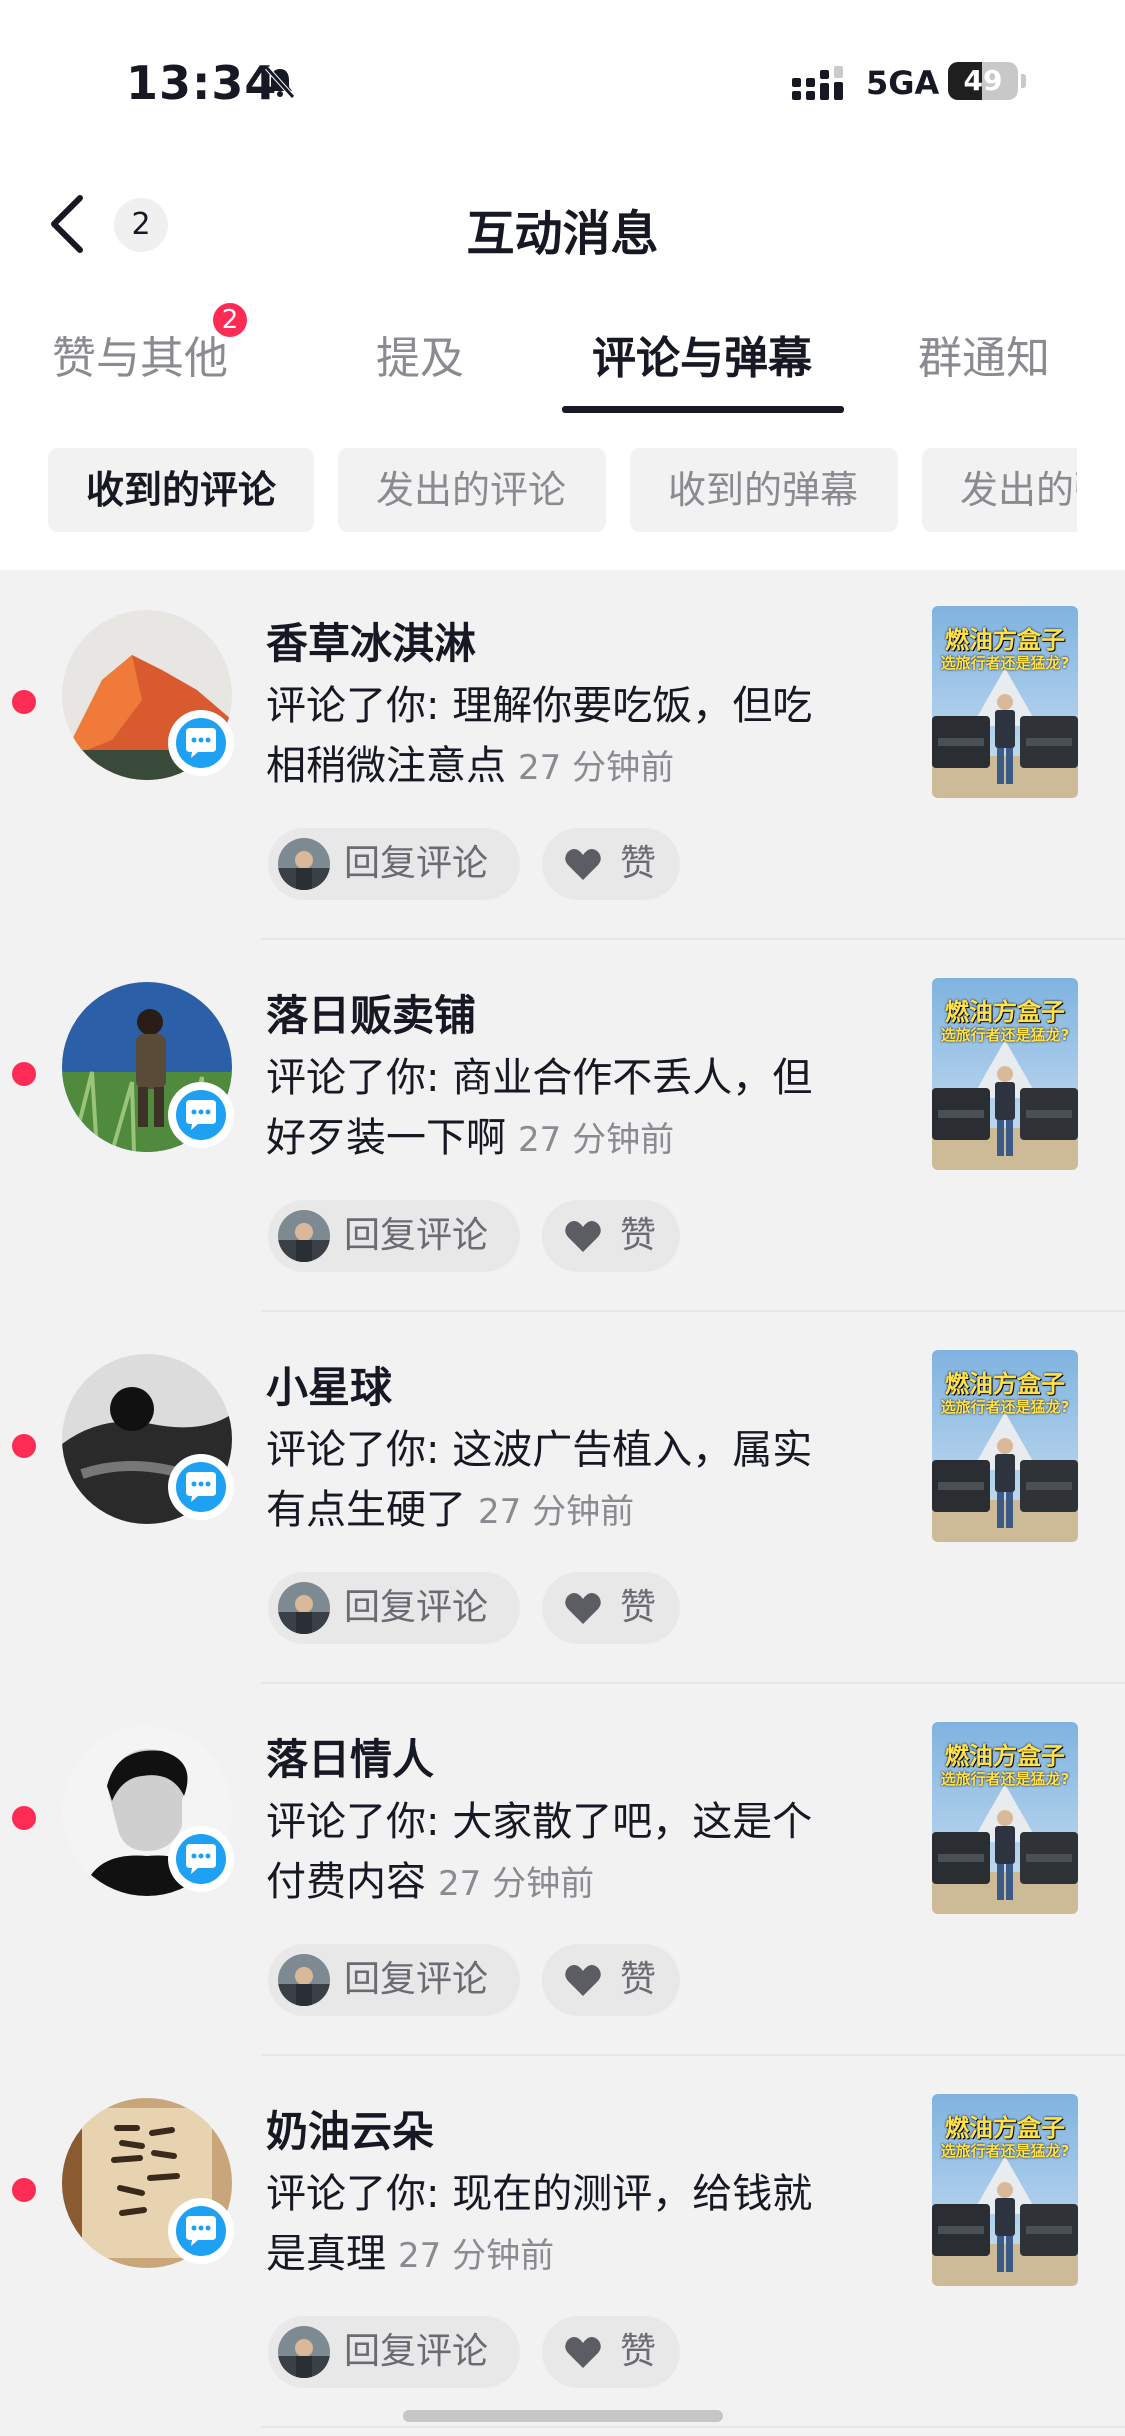 This screenshot has width=1125, height=2436. I want to click on filter-received-comments: 收到的评论, so click(181, 490).